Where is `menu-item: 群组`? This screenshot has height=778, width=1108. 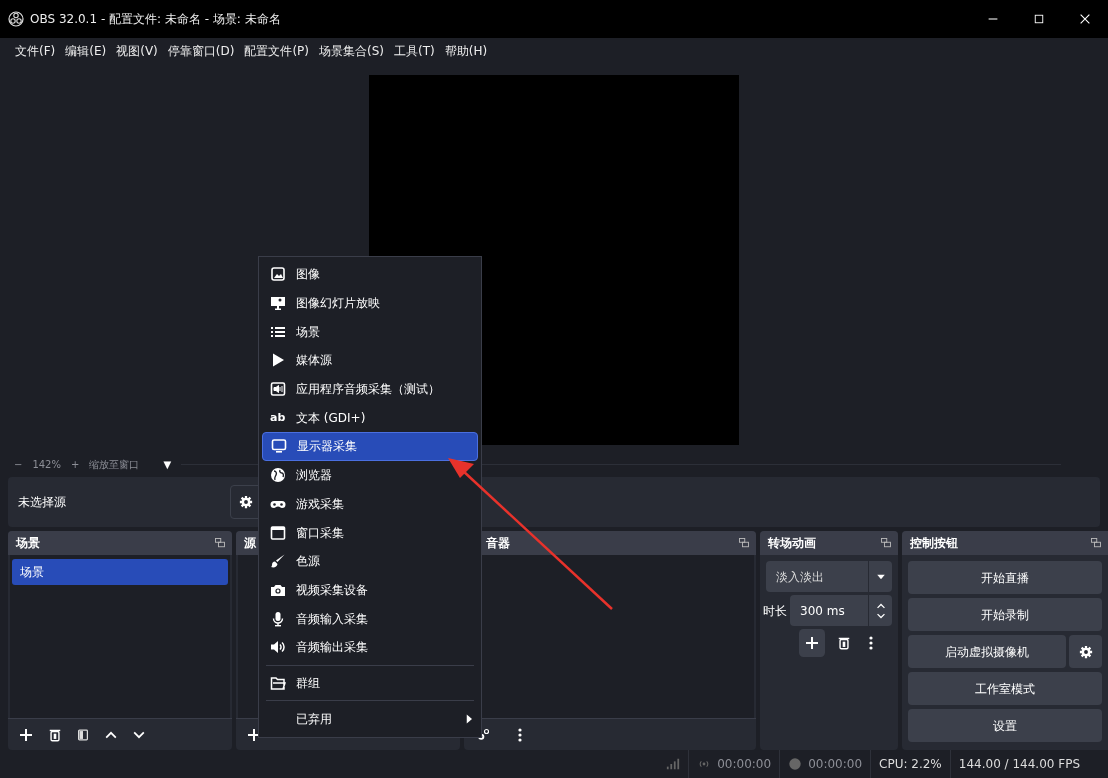
menu-item: 群组 is located at coordinates (370, 683).